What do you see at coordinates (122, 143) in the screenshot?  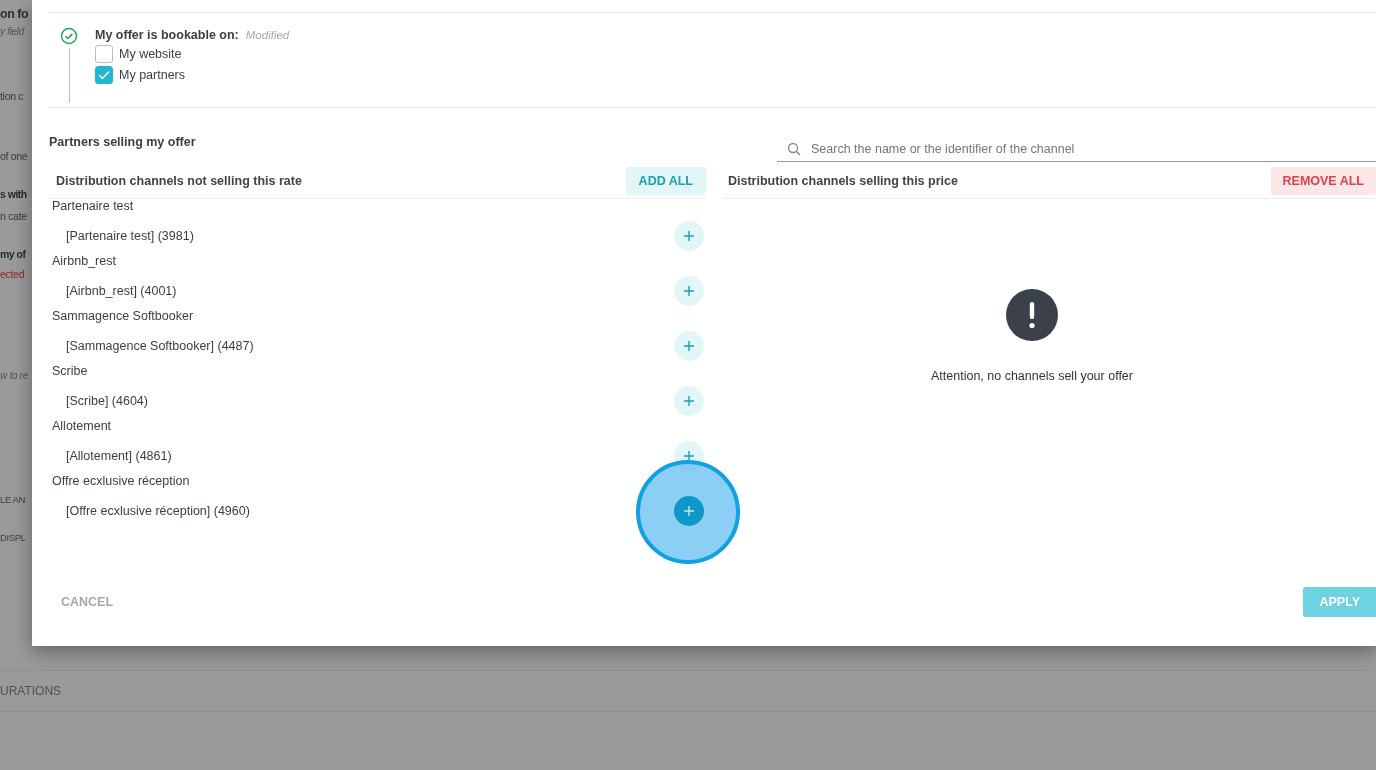 I see `section-title: Partners selling my offer` at bounding box center [122, 143].